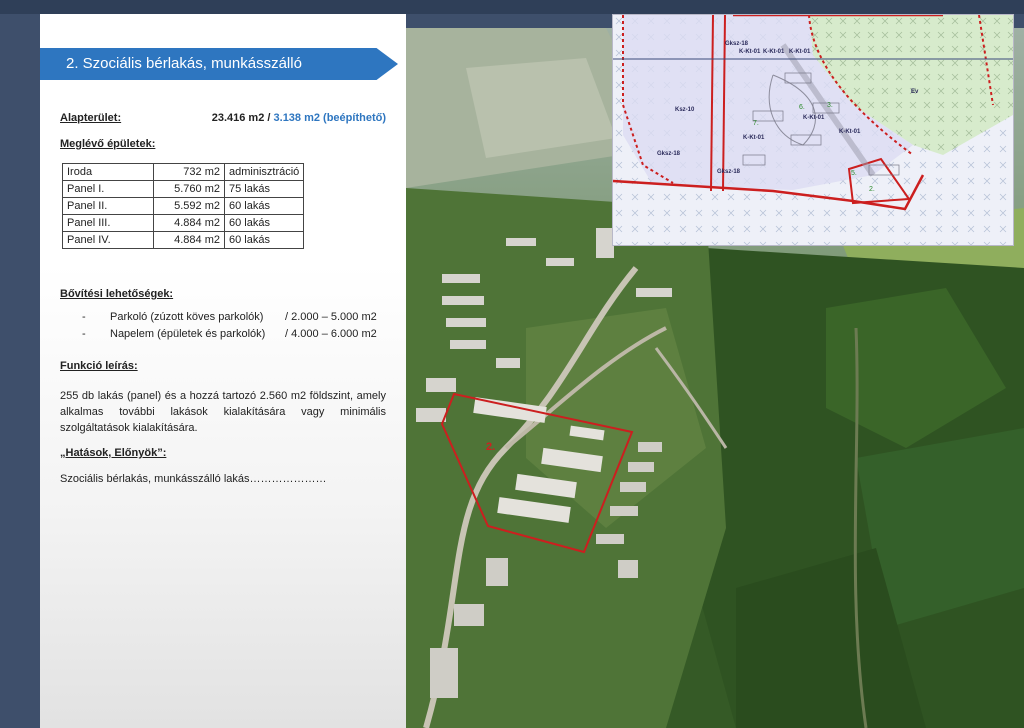 This screenshot has width=1024, height=728. I want to click on building-name: Panel III., so click(108, 223).